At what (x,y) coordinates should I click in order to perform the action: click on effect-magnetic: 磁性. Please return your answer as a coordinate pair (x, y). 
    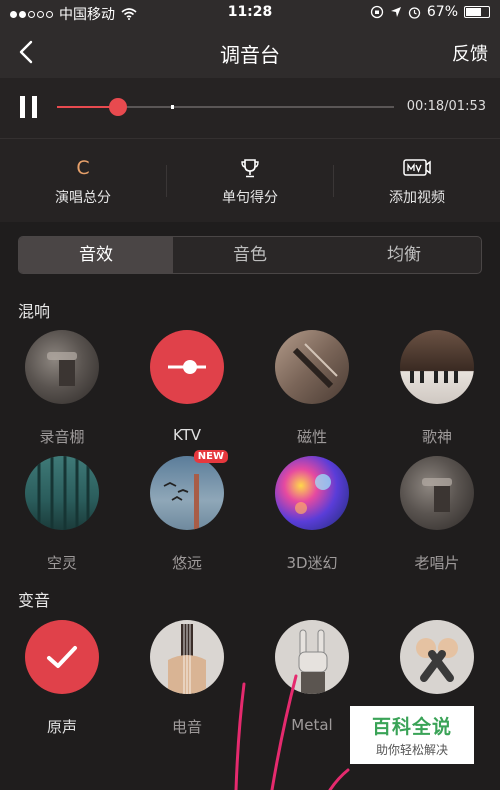
    Looking at the image, I should click on (312, 388).